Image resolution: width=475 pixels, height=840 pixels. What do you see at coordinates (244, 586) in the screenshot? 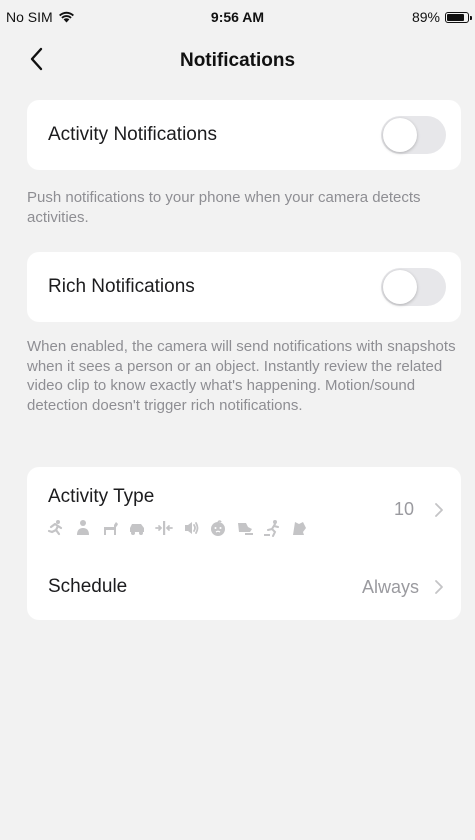
I see `schedule-row: Schedule Always` at bounding box center [244, 586].